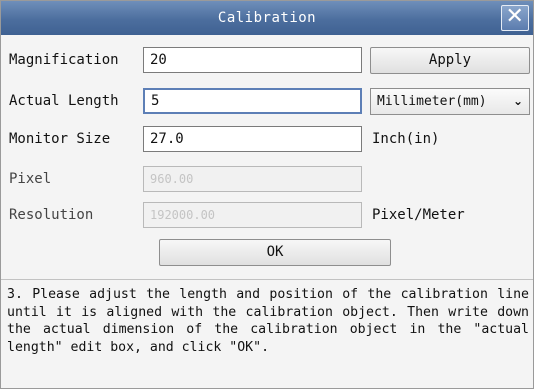 The height and width of the screenshot is (389, 534). I want to click on magnification-input, so click(252, 60).